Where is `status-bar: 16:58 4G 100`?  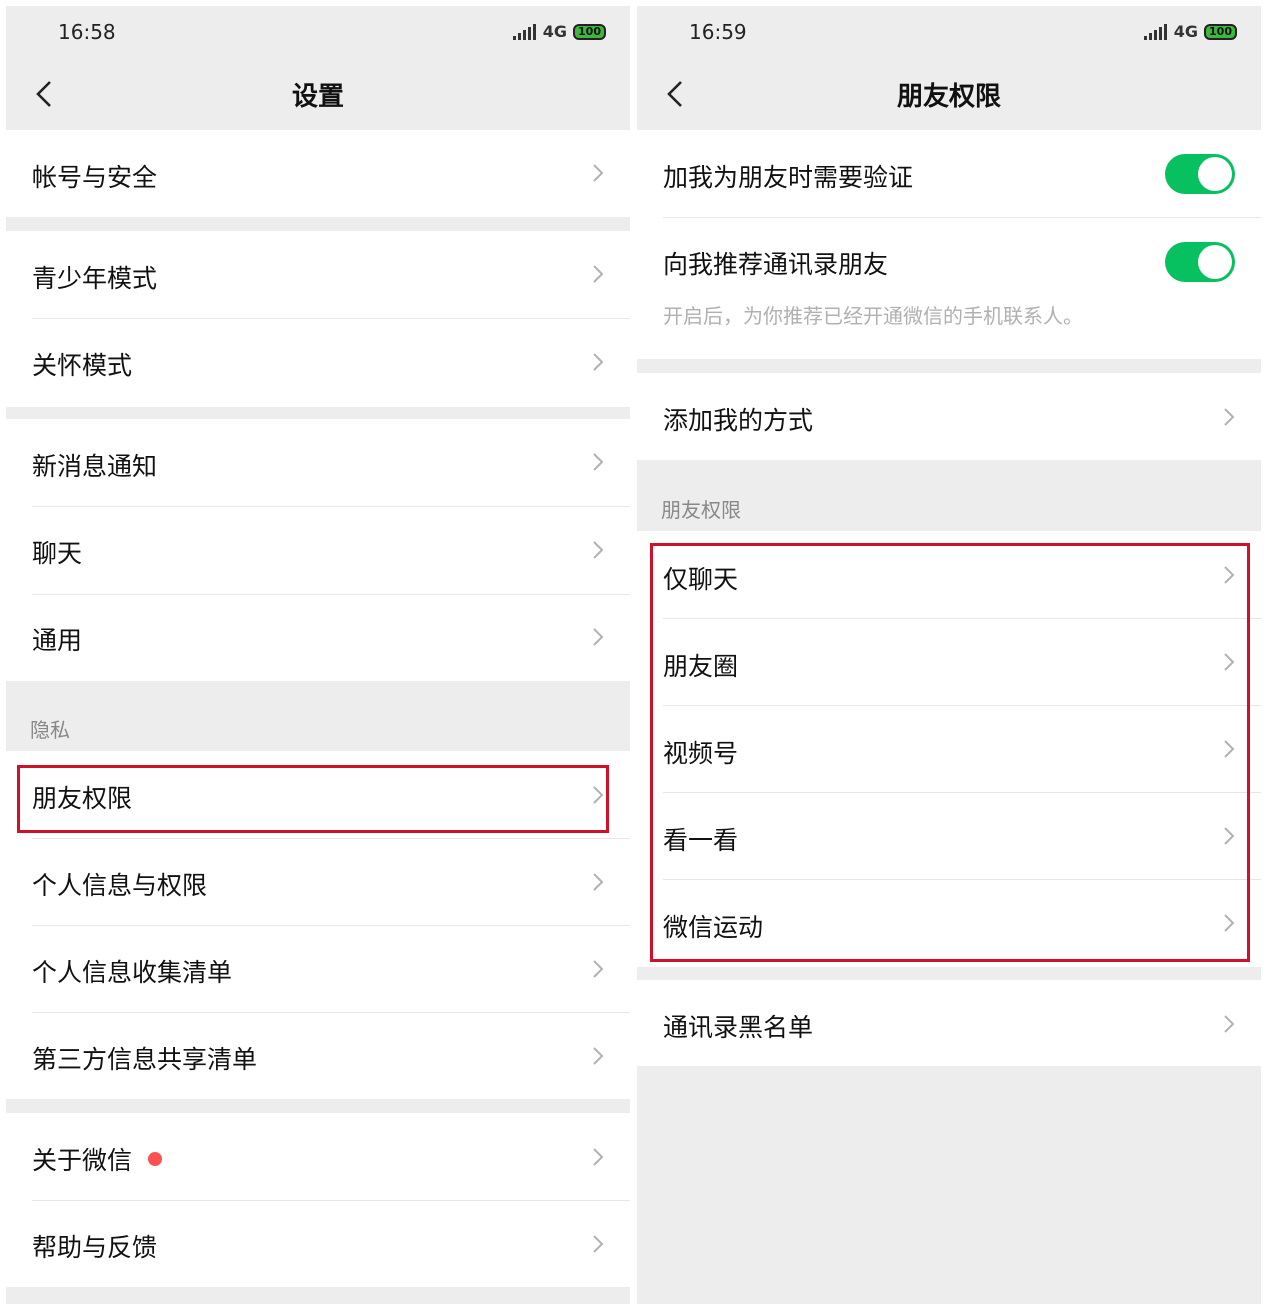
status-bar: 16:58 4G 100 is located at coordinates (318, 32).